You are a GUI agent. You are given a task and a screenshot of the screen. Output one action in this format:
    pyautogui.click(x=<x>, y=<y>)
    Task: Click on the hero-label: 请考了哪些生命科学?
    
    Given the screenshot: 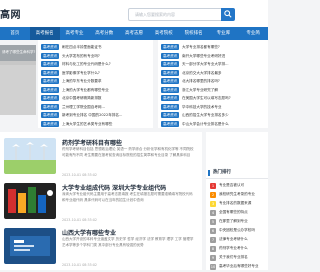 What is the action you would take?
    pyautogui.click(x=19, y=52)
    